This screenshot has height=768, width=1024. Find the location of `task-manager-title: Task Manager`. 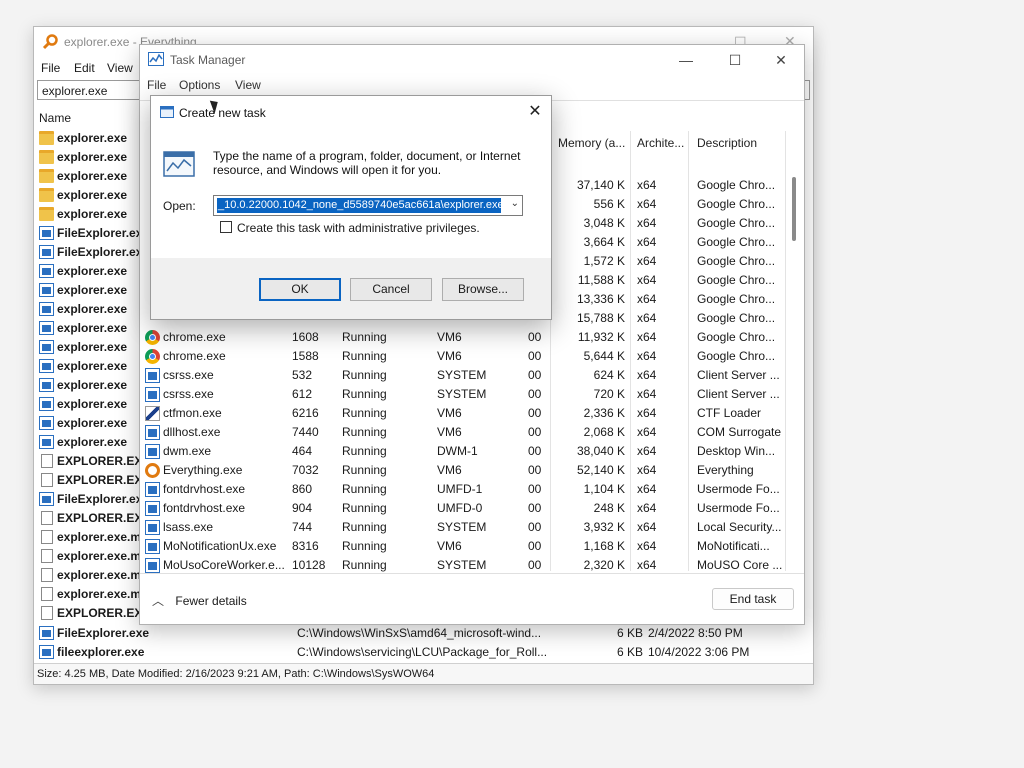

task-manager-title: Task Manager is located at coordinates (208, 60).